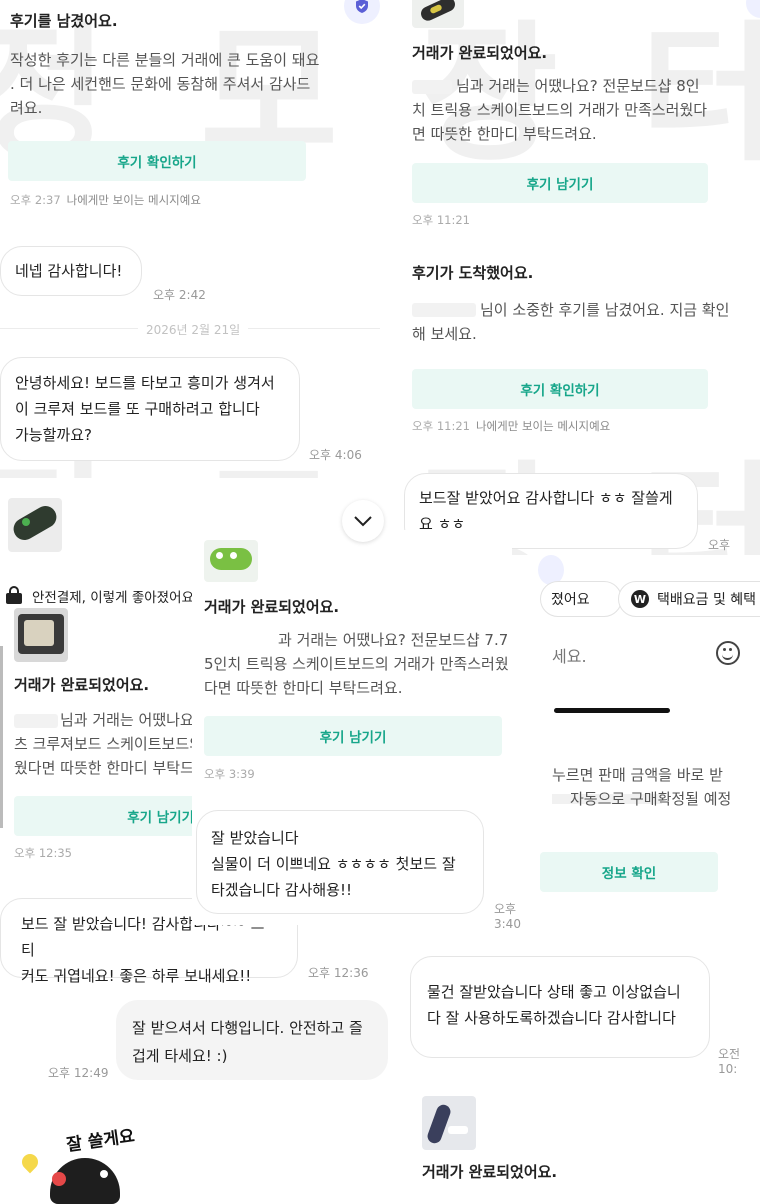  Describe the element at coordinates (108, 744) in the screenshot. I see `trade-complete-body-line: 츠 크루져보드 스케이트보드의` at that location.